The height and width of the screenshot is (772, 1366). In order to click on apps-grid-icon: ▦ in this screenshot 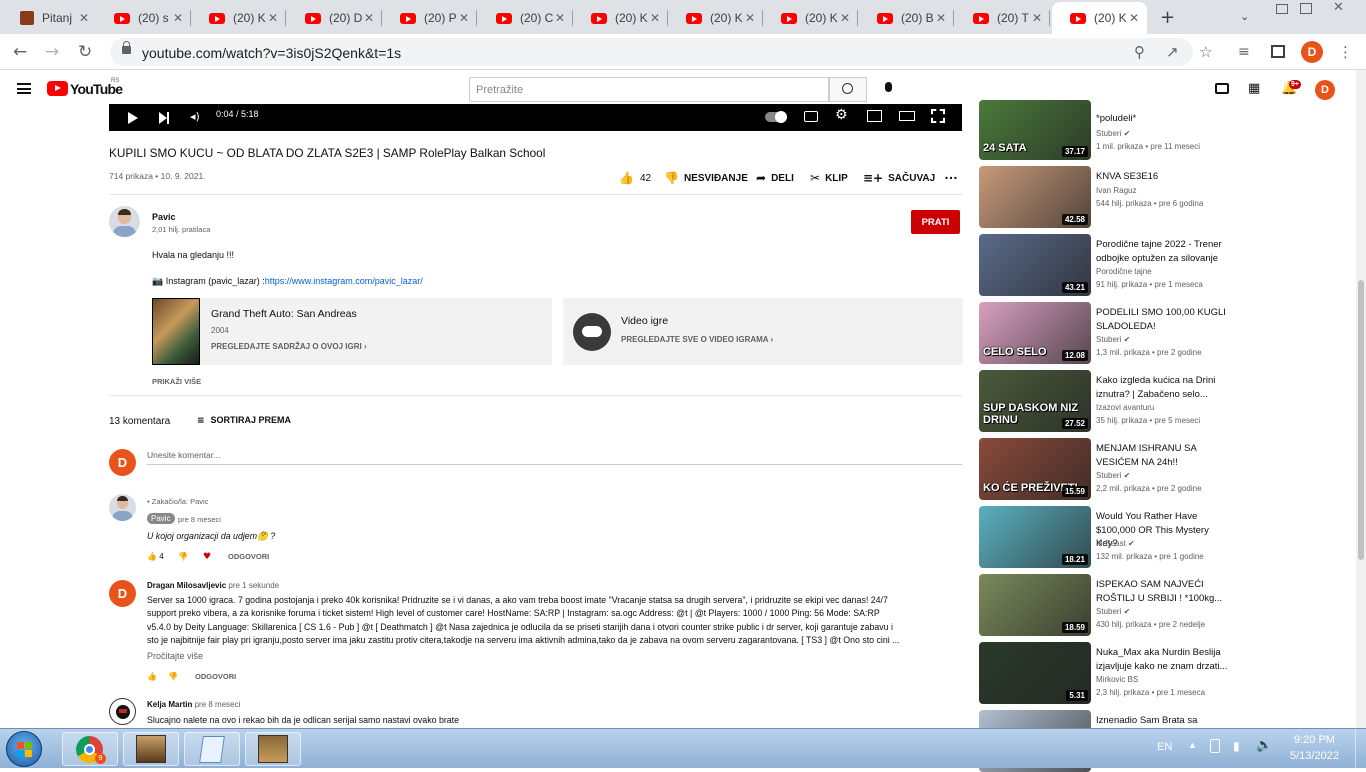, I will do `click(1254, 88)`.